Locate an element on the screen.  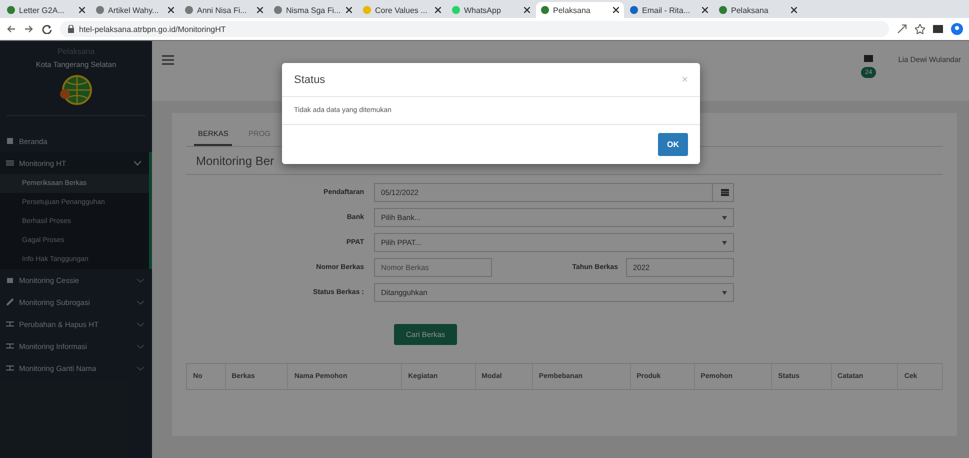
lock-icon is located at coordinates (71, 29).